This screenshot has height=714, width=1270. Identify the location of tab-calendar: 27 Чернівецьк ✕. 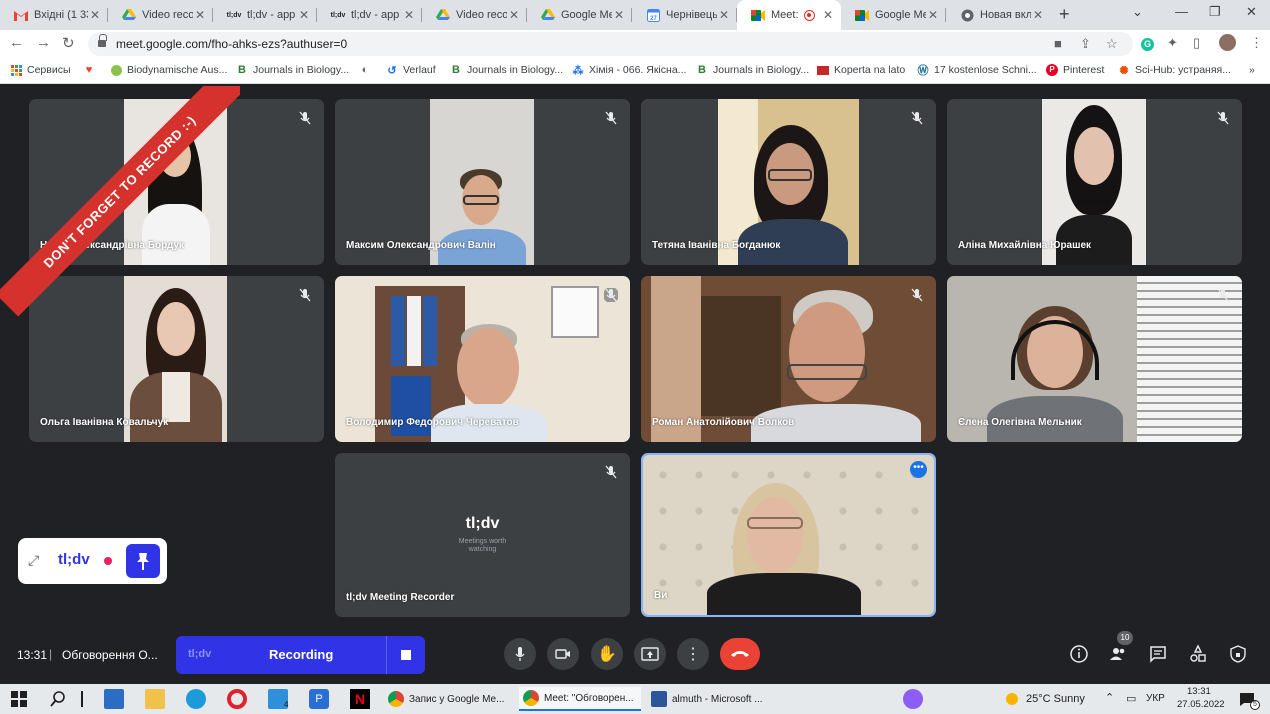
(684, 15).